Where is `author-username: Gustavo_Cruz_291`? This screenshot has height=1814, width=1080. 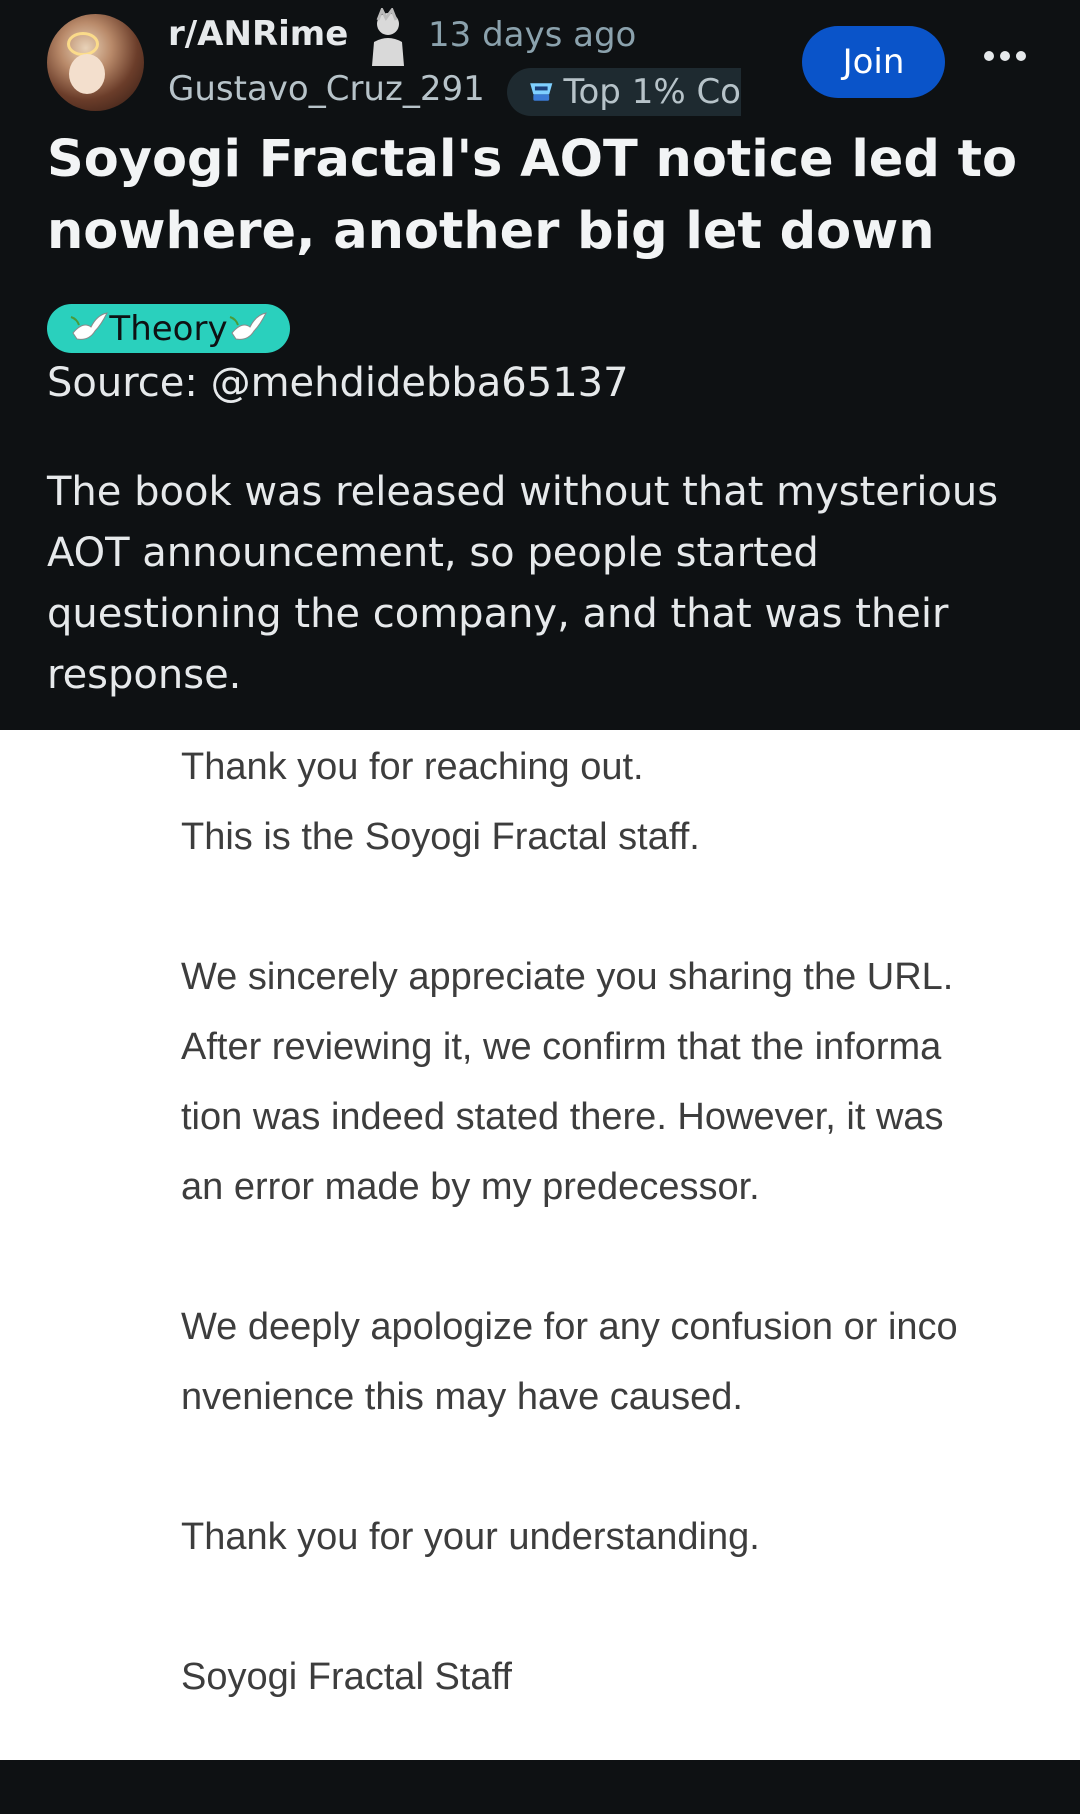 author-username: Gustavo_Cruz_291 is located at coordinates (326, 89).